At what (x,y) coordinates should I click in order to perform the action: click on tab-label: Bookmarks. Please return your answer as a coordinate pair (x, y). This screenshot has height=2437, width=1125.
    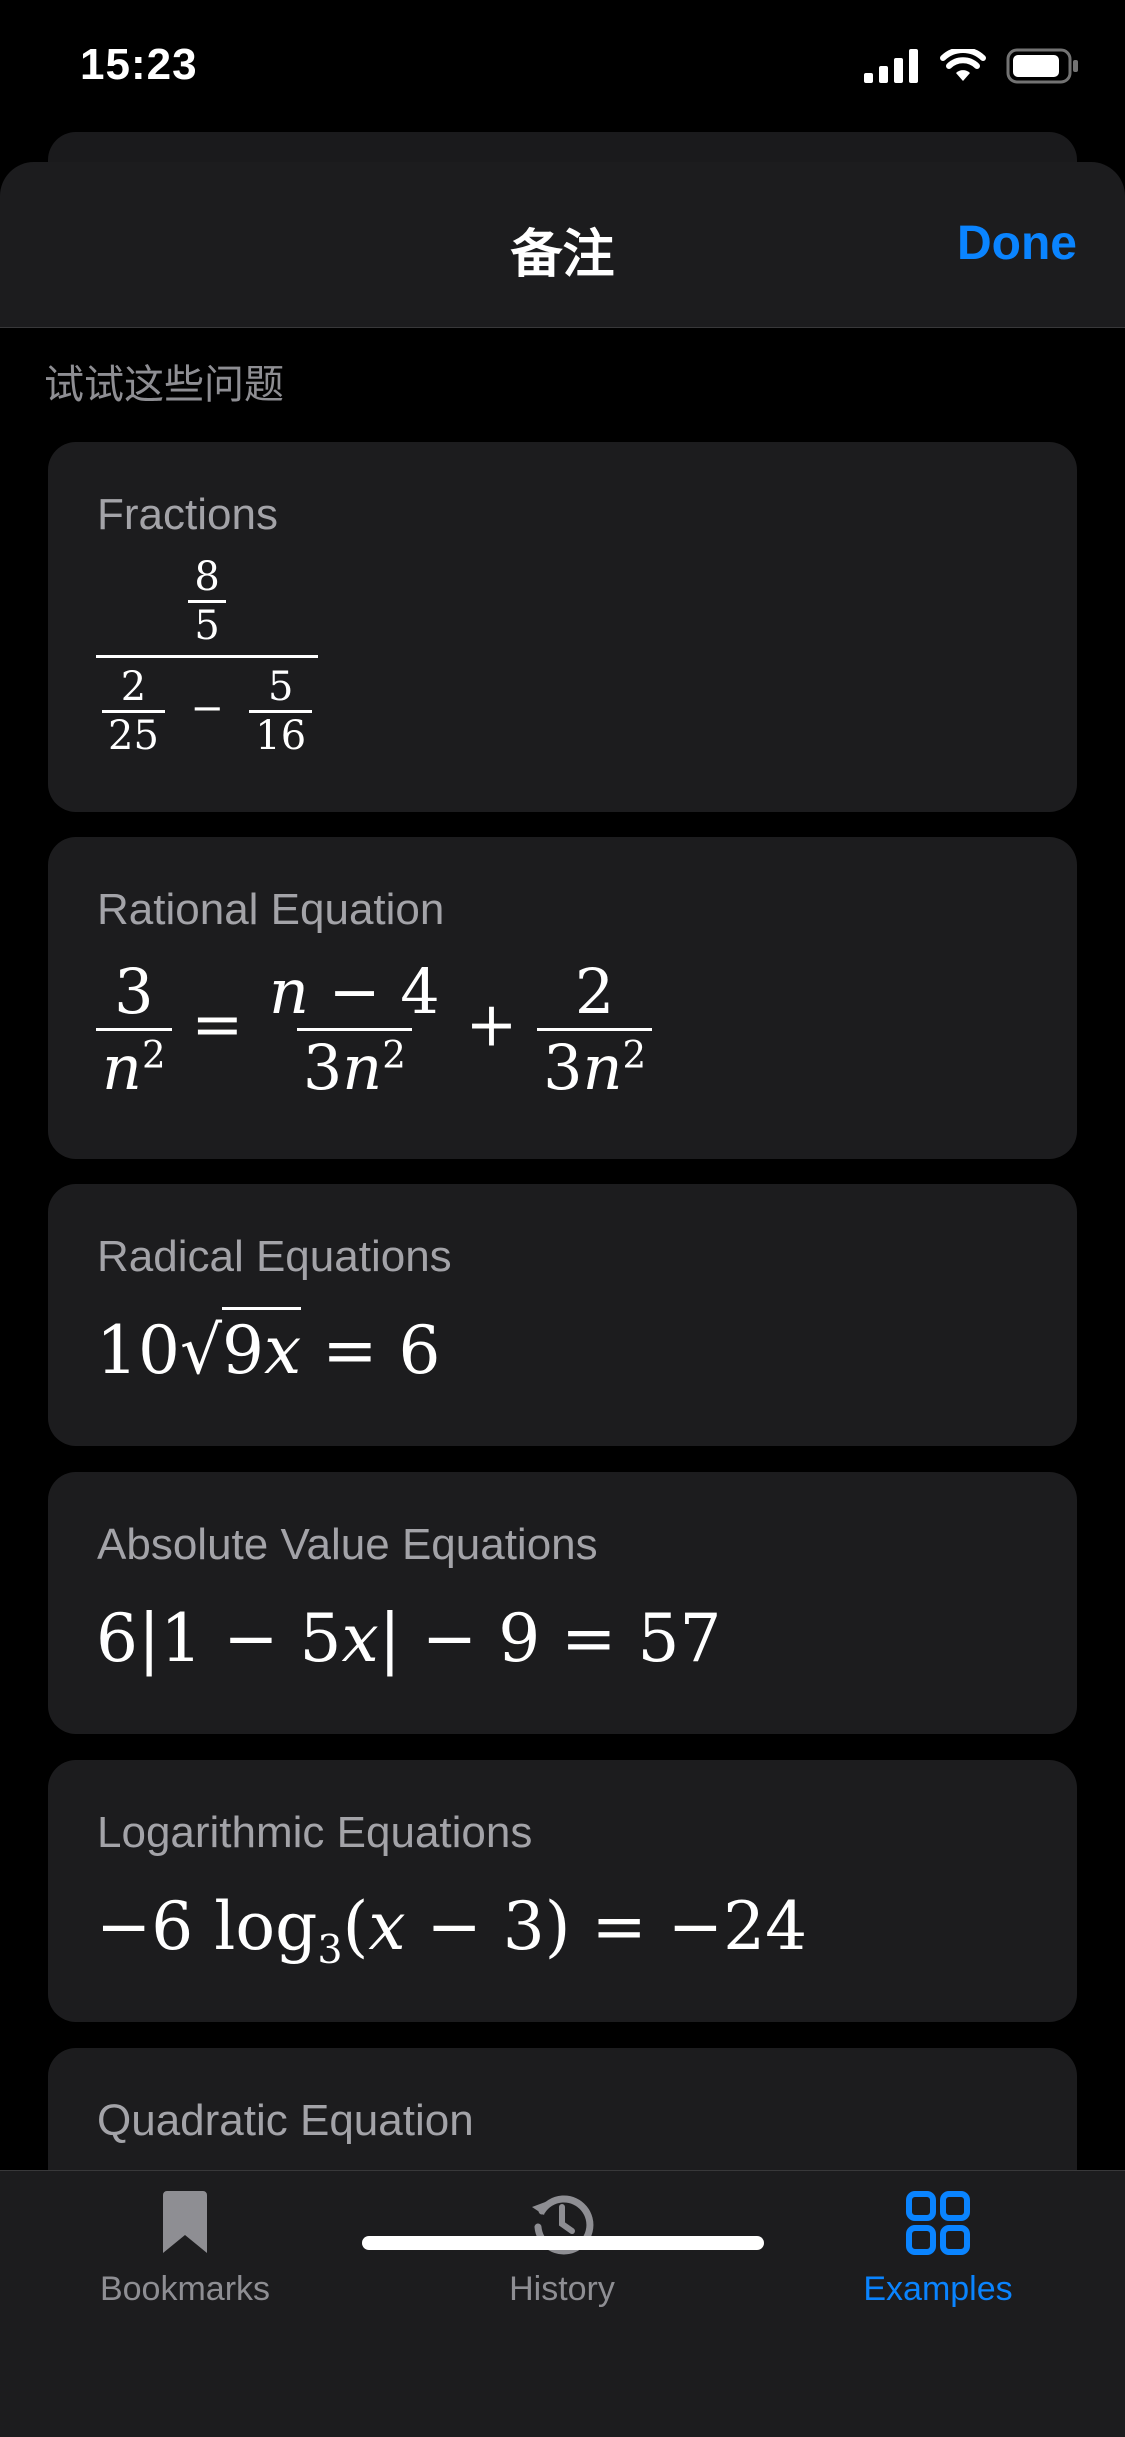
    Looking at the image, I should click on (185, 2289).